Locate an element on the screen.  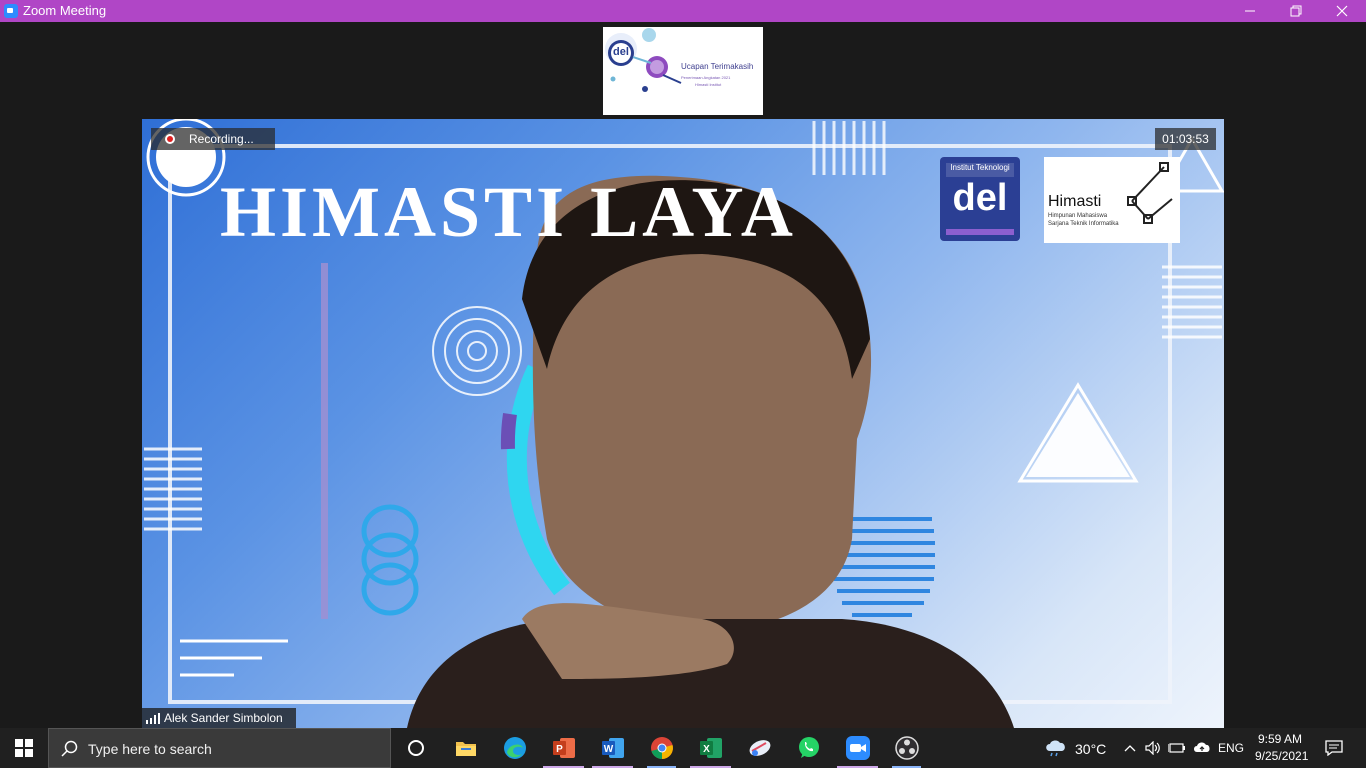
minimize-button is located at coordinates (1250, 11).